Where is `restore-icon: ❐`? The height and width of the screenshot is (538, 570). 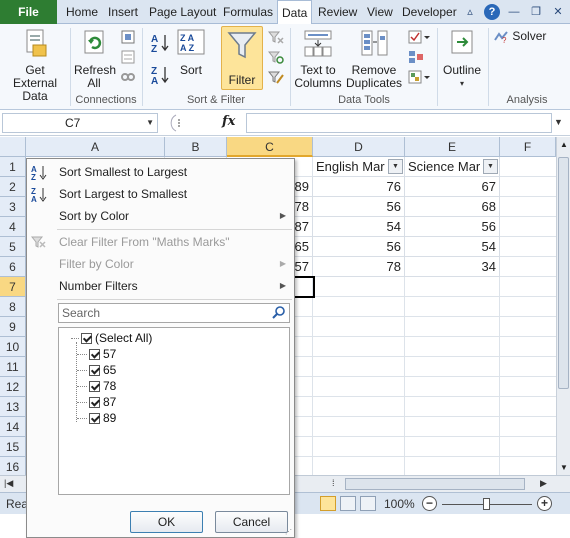
restore-icon: ❐ is located at coordinates (536, 12).